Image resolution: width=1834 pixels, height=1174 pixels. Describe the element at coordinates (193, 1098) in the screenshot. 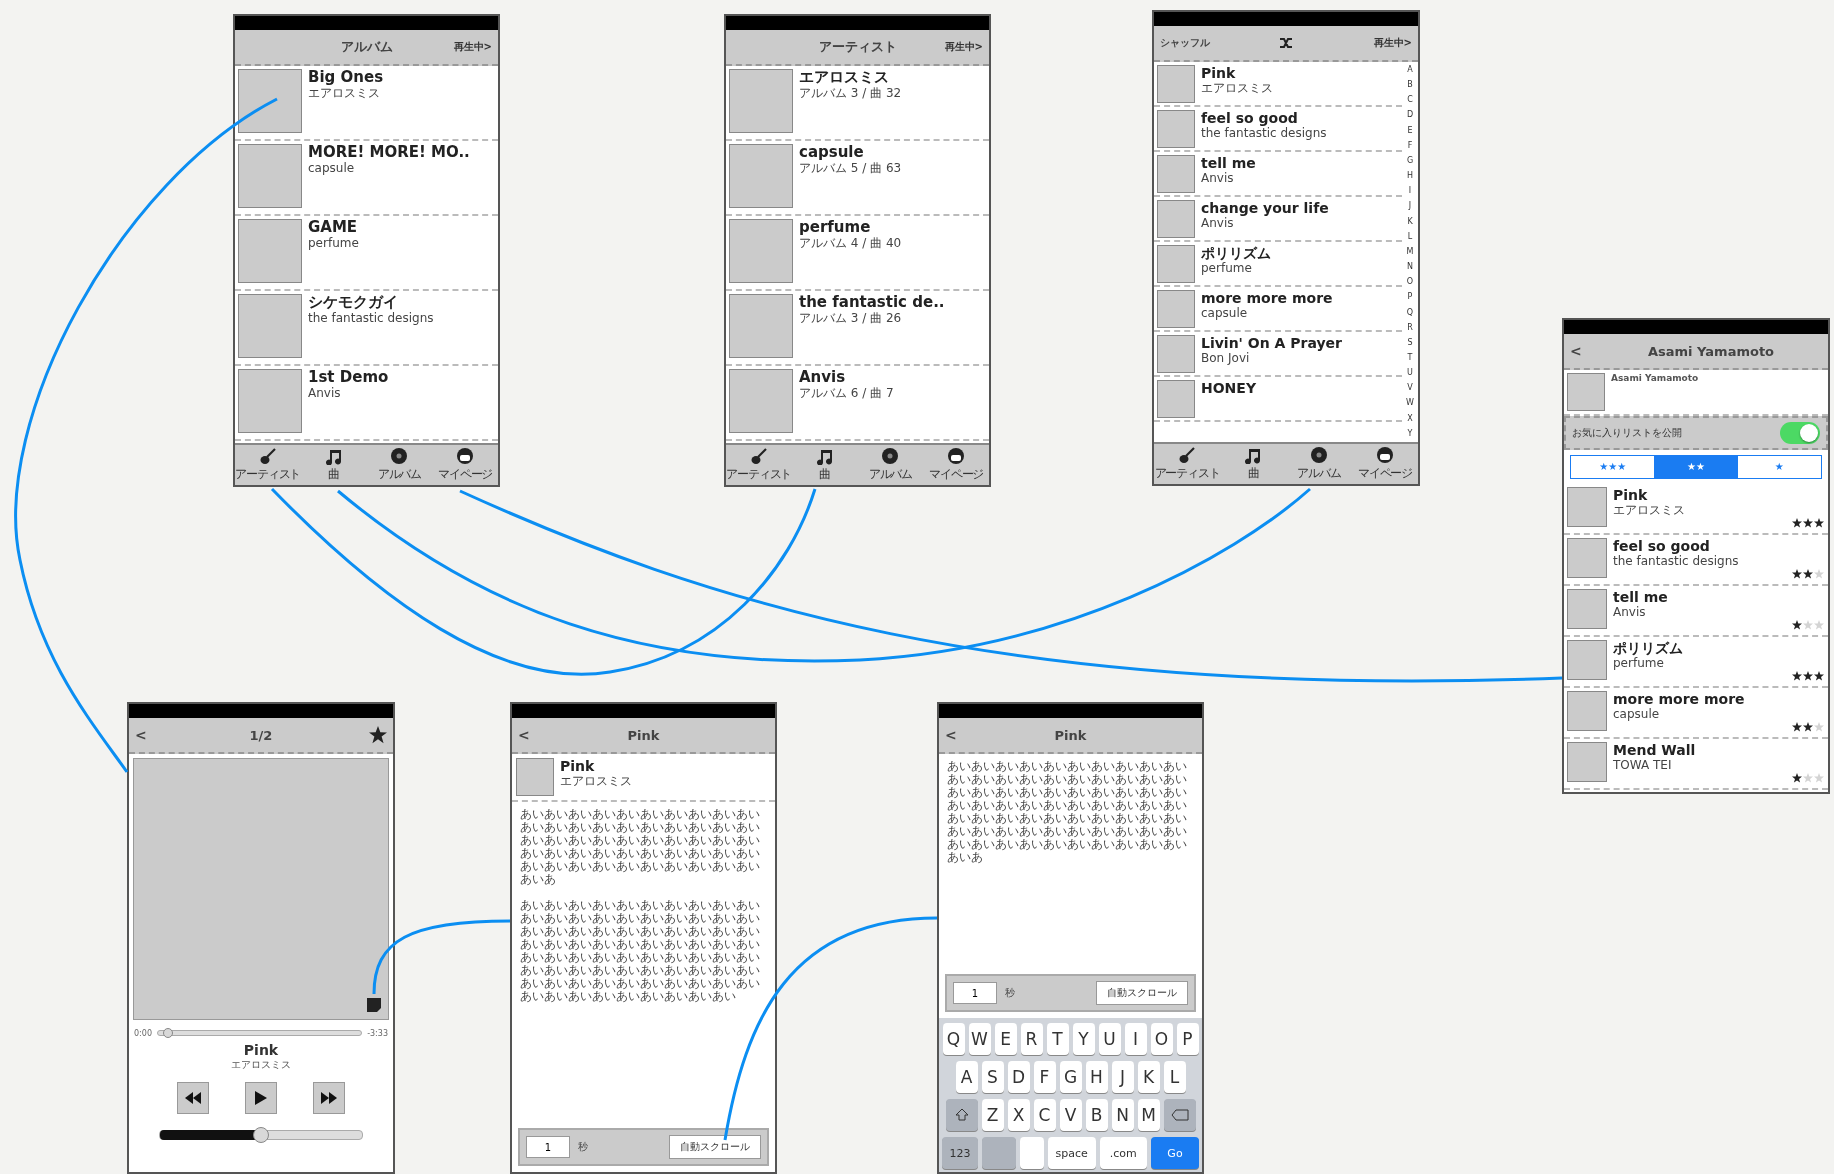

I see `rewind-button` at that location.